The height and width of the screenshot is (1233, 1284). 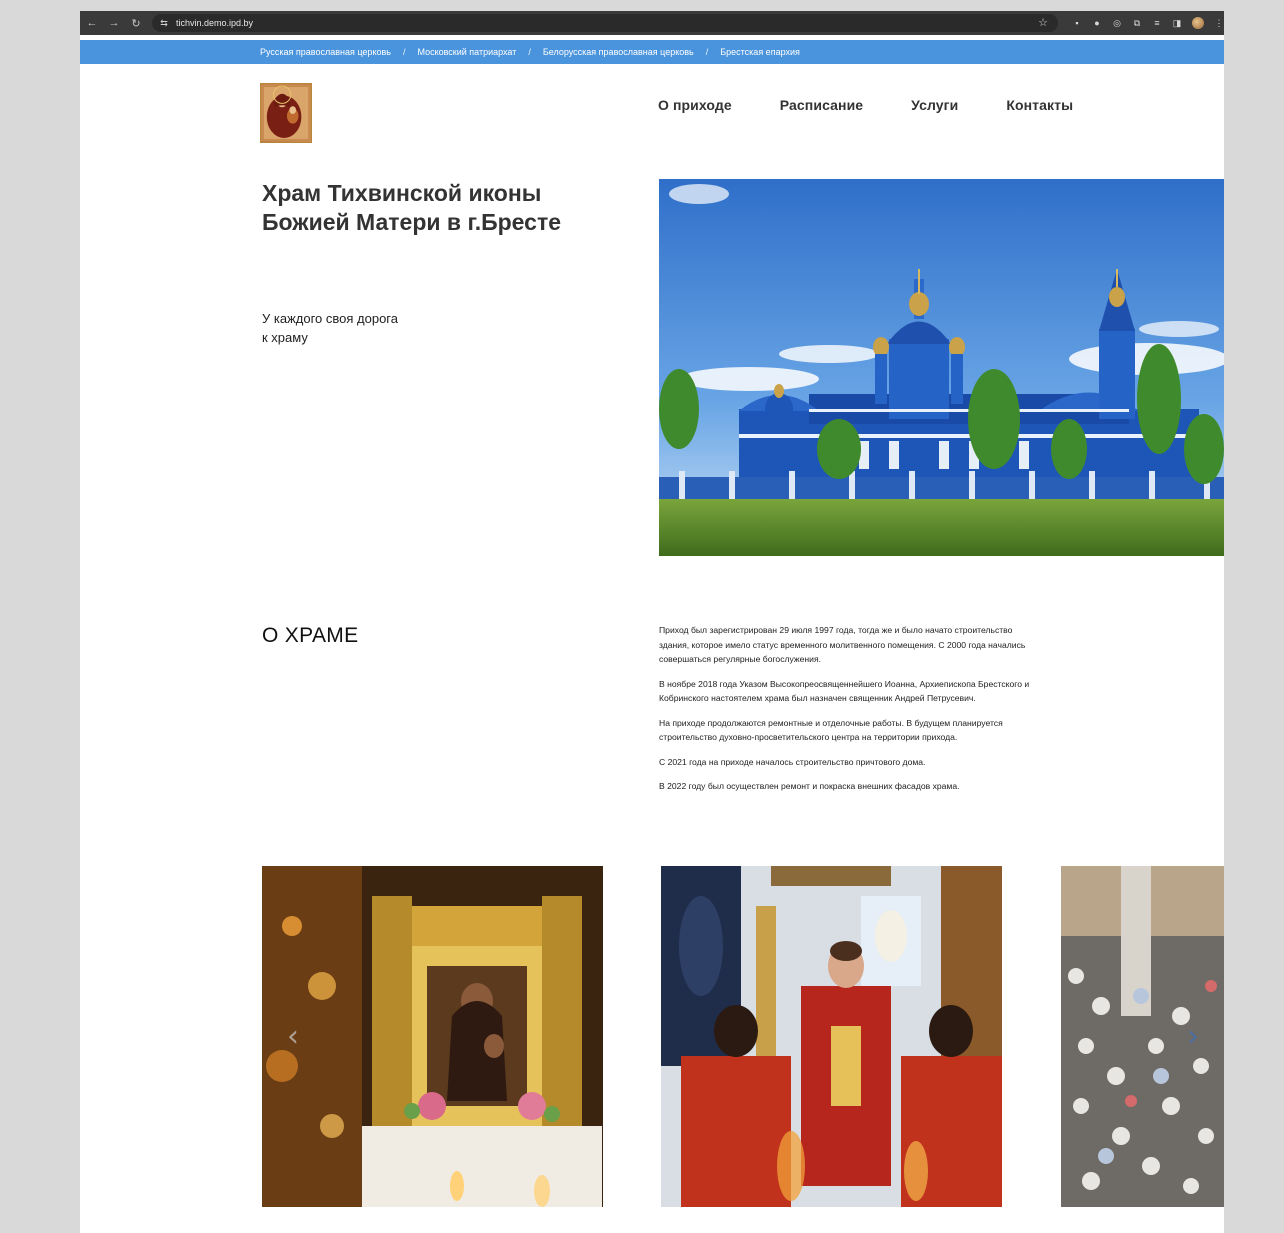 I want to click on hero-subtitle: У каждого своя дорога к храму, so click(x=362, y=328).